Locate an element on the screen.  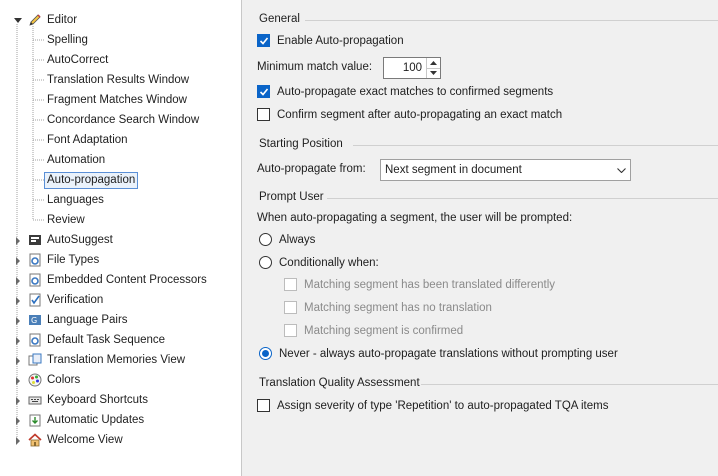
tree-item-welcome-view: Welcome View is located at coordinates (120, 440).